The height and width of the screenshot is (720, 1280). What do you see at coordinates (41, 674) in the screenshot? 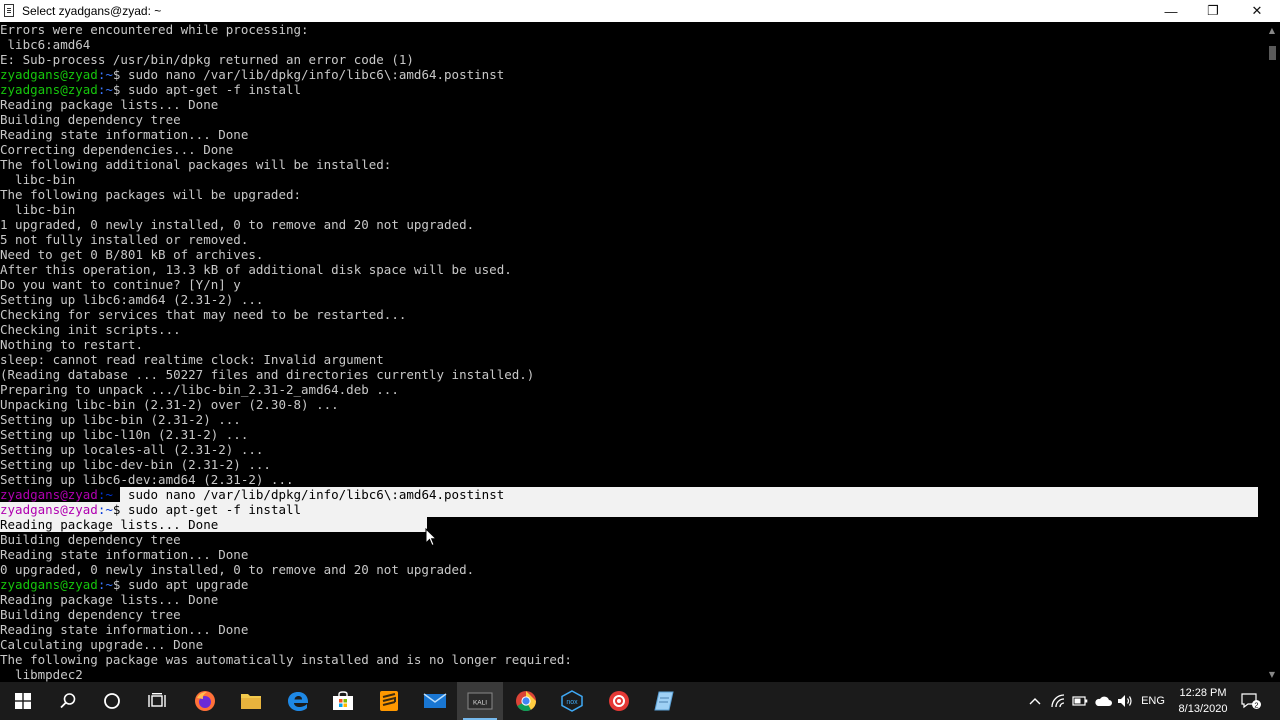
I see `output-text: libmpdec2` at bounding box center [41, 674].